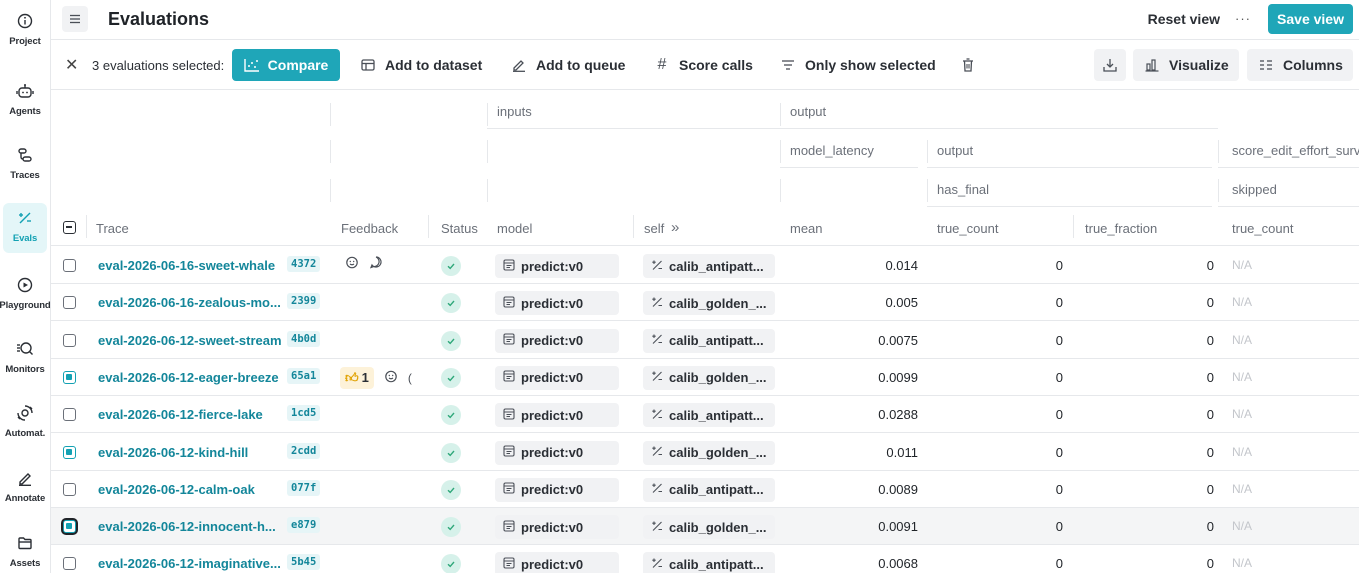 This screenshot has width=1359, height=573. I want to click on column-header-true-fraction: true_fraction, so click(1121, 228).